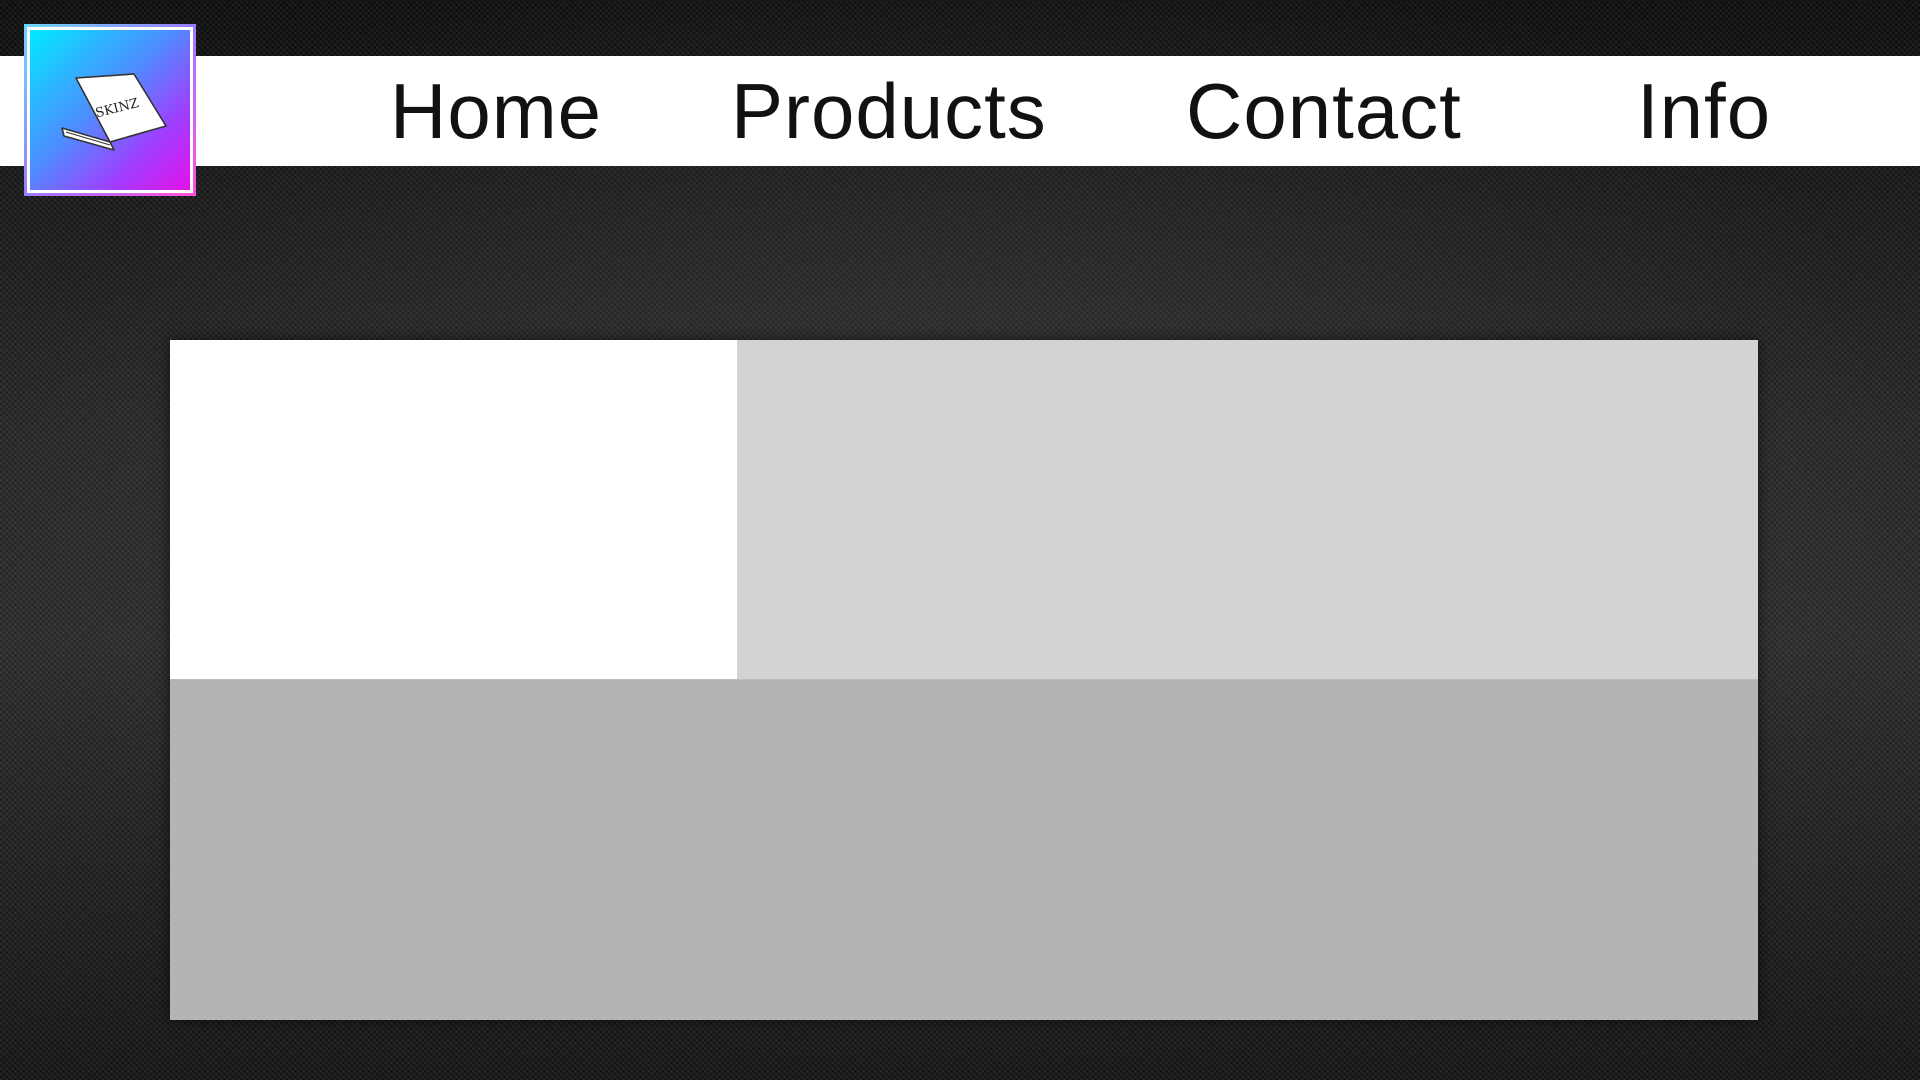  I want to click on logo-badge: SKINZ, so click(110, 110).